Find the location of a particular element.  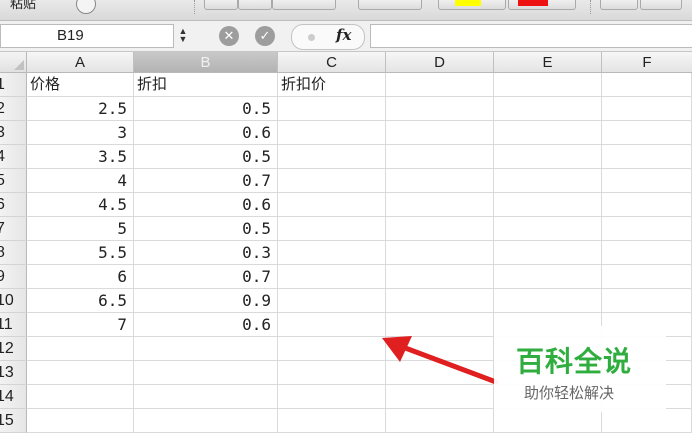

cell-c10 is located at coordinates (332, 301).